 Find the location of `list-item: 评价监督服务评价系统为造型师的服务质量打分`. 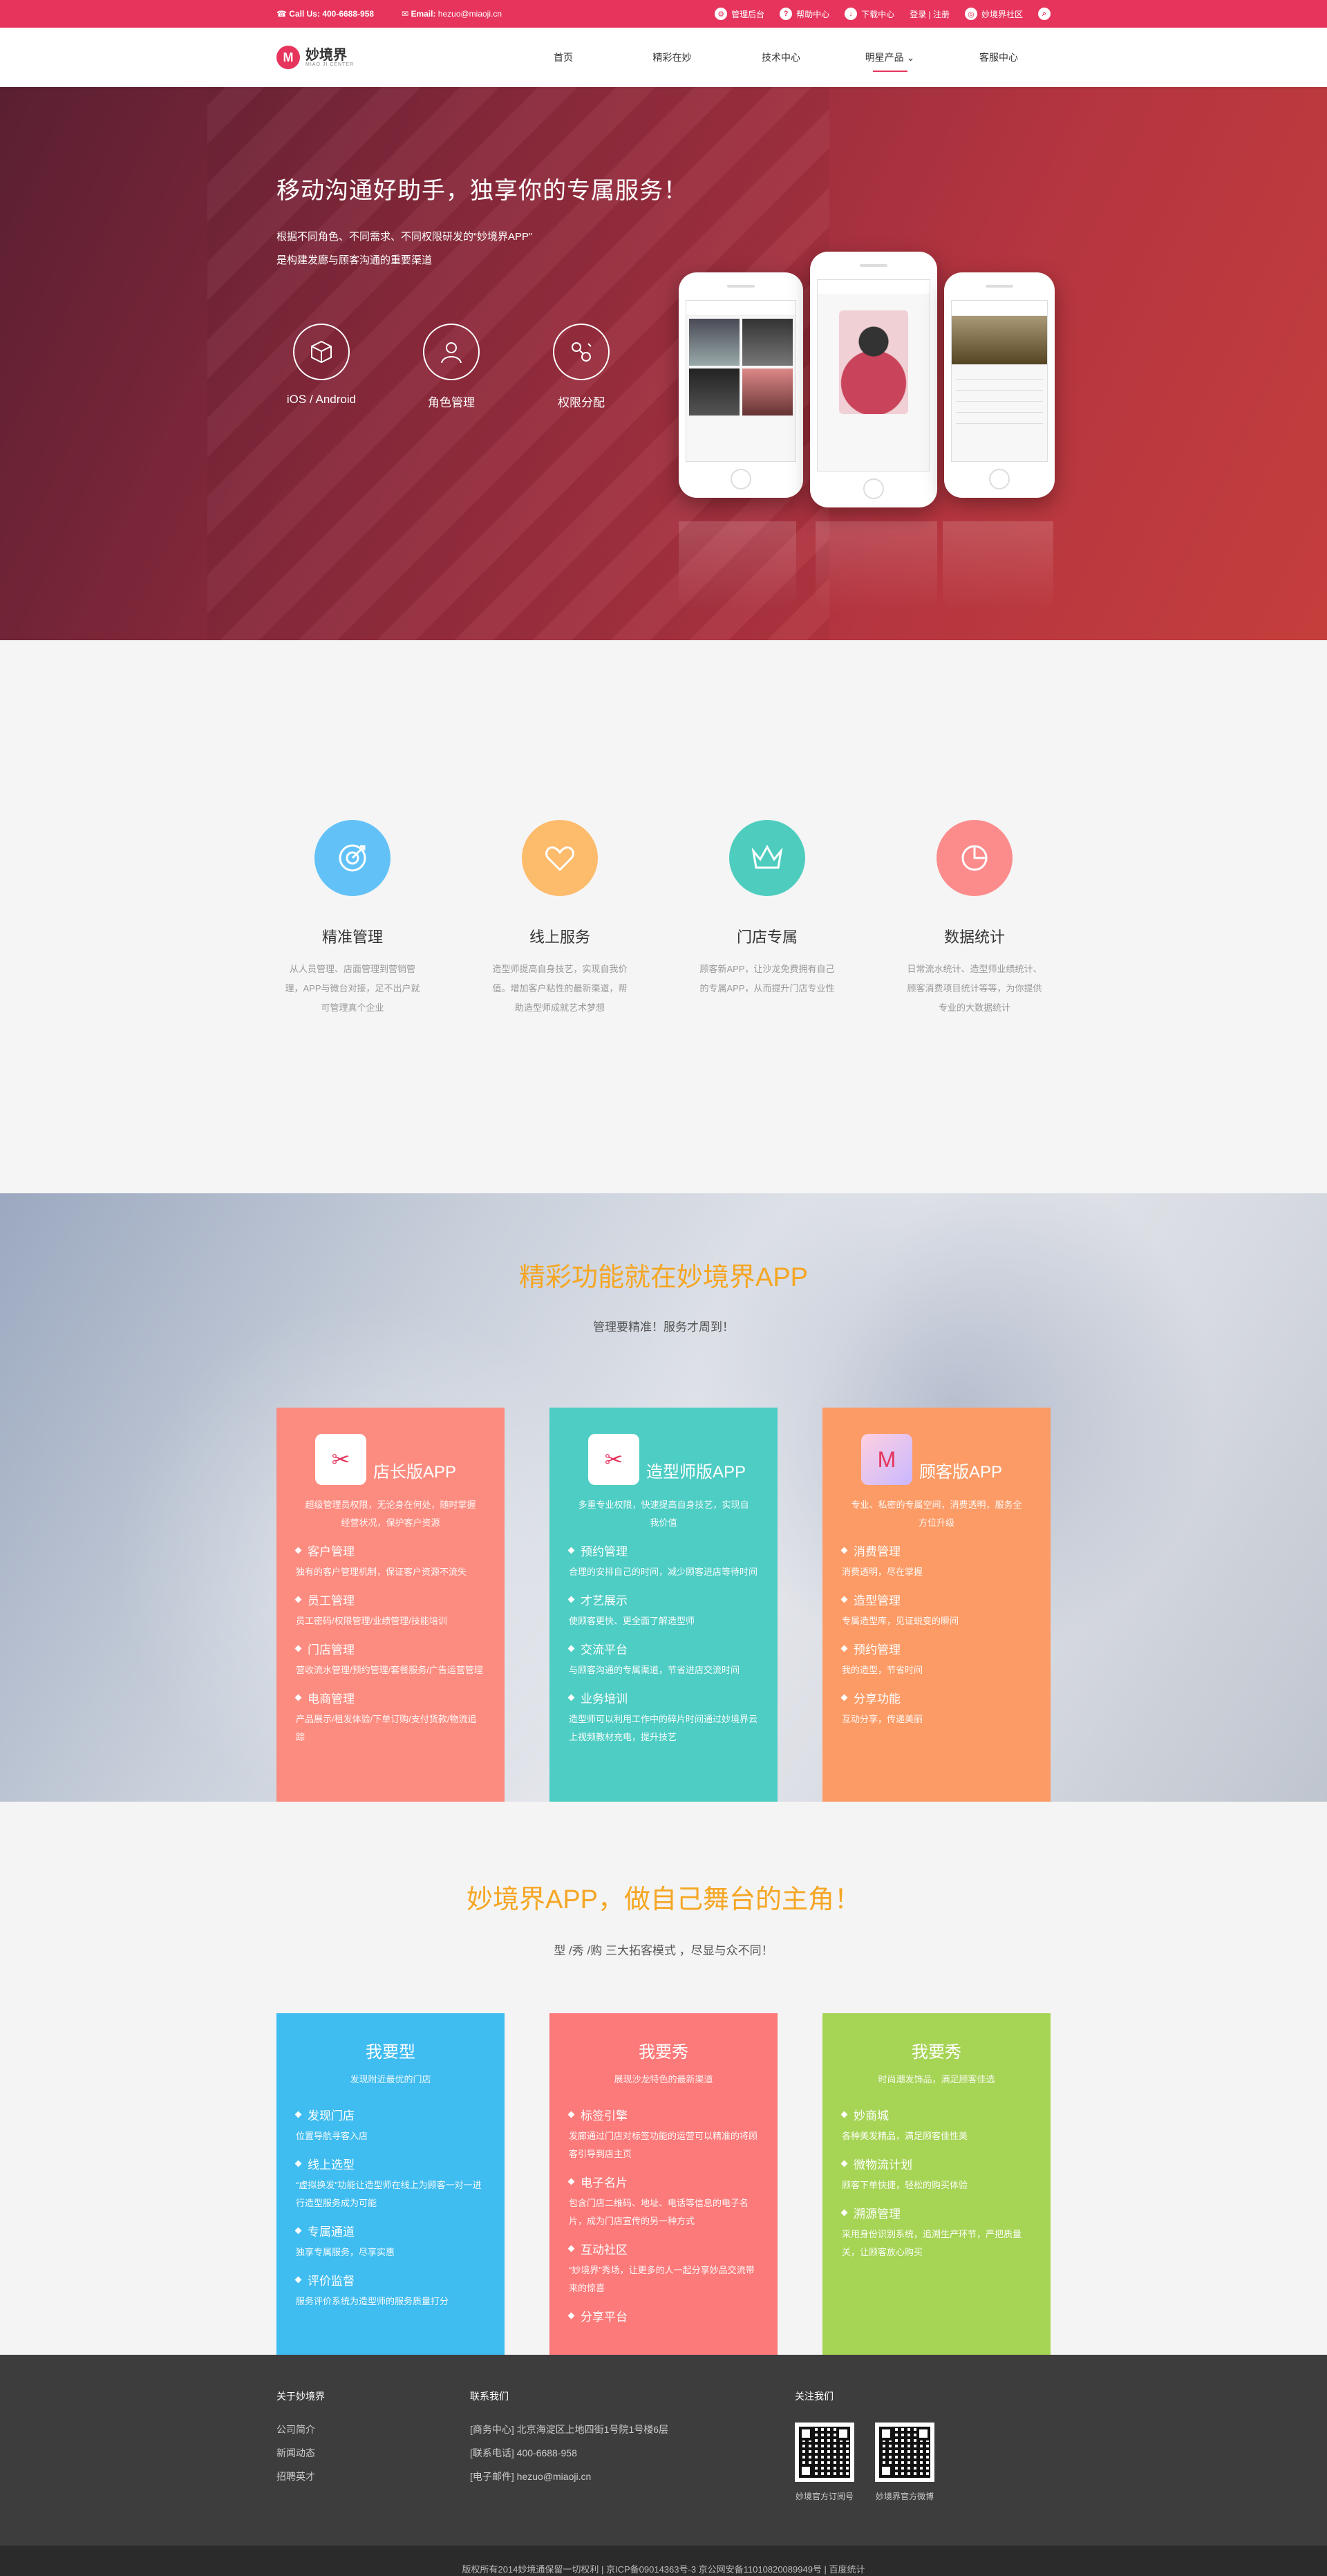

list-item: 评价监督服务评价系统为造型师的服务质量打分 is located at coordinates (390, 2291).